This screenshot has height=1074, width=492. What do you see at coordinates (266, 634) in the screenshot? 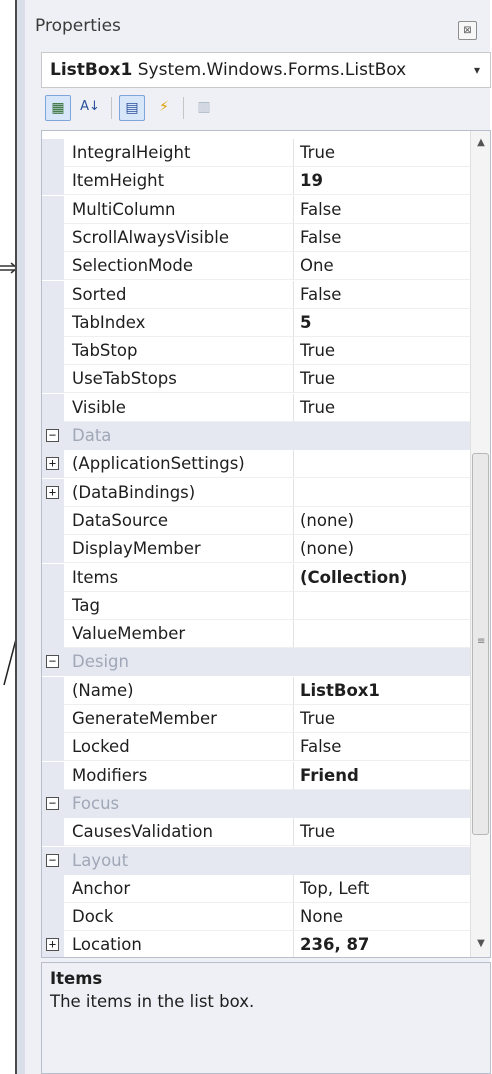
I see `property-row: ValueMember` at bounding box center [266, 634].